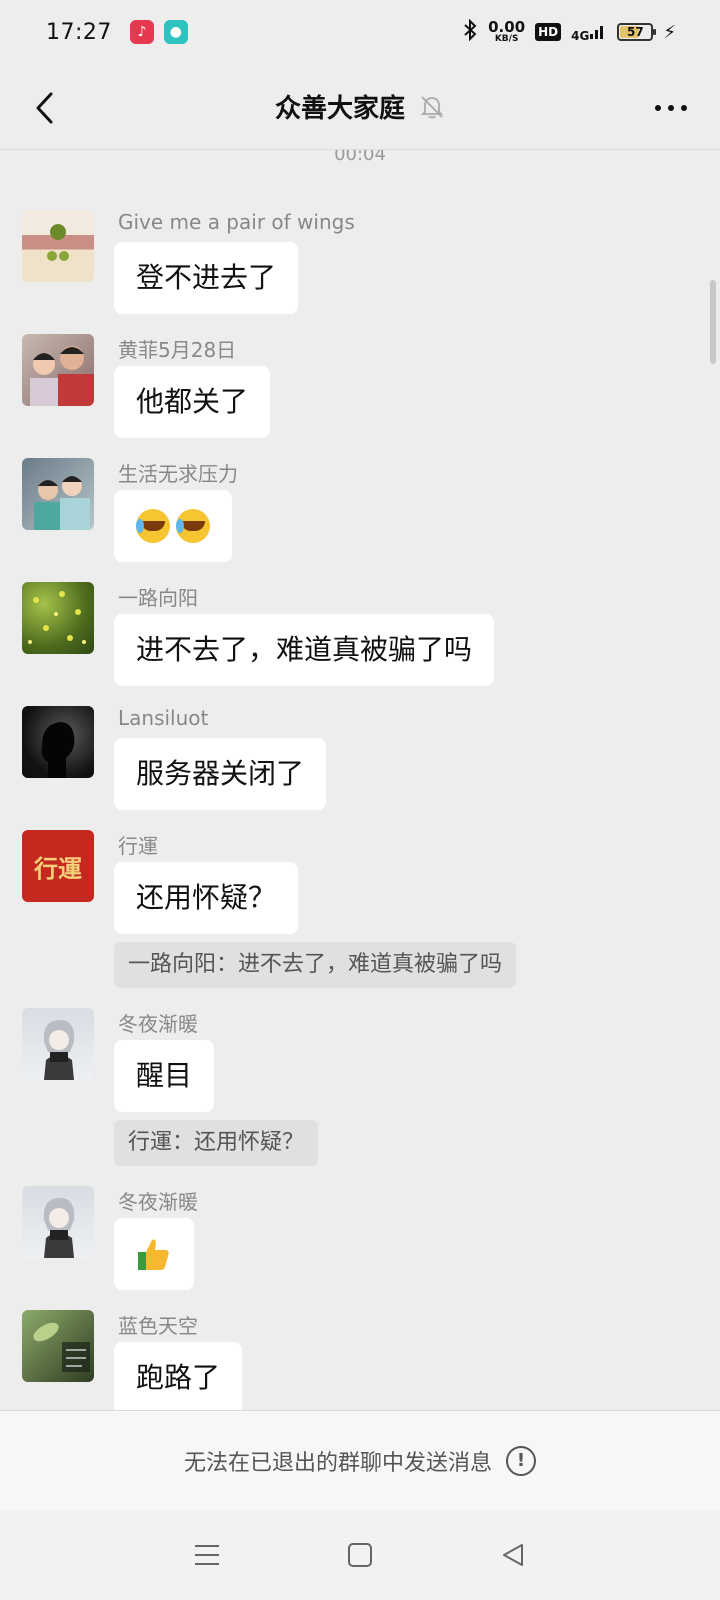 The height and width of the screenshot is (1600, 720). Describe the element at coordinates (177, 350) in the screenshot. I see `sender-name: 黄菲5月28日` at that location.